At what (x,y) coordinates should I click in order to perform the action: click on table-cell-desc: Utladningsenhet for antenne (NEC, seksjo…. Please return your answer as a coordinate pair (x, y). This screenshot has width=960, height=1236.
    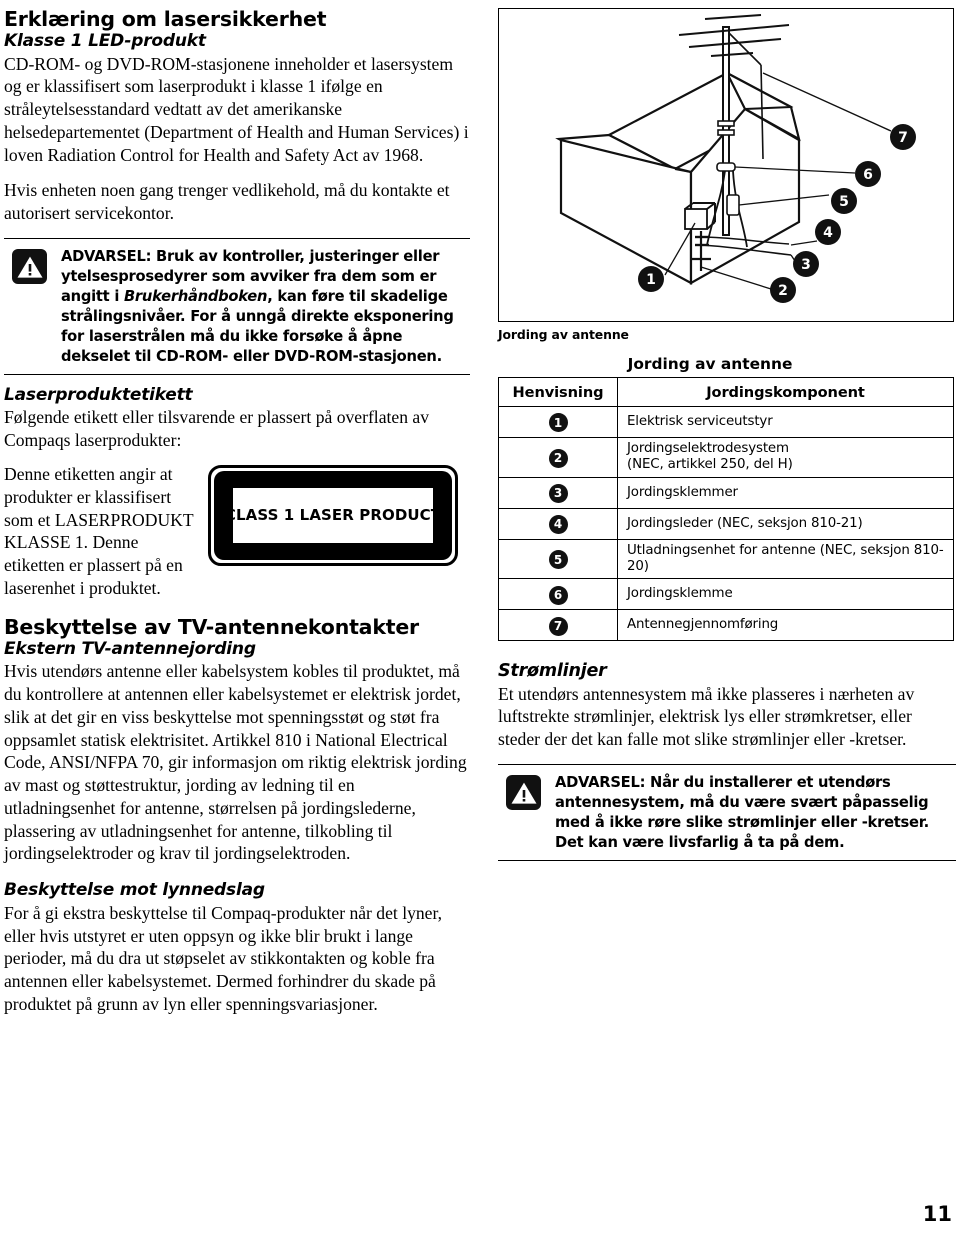
    Looking at the image, I should click on (785, 559).